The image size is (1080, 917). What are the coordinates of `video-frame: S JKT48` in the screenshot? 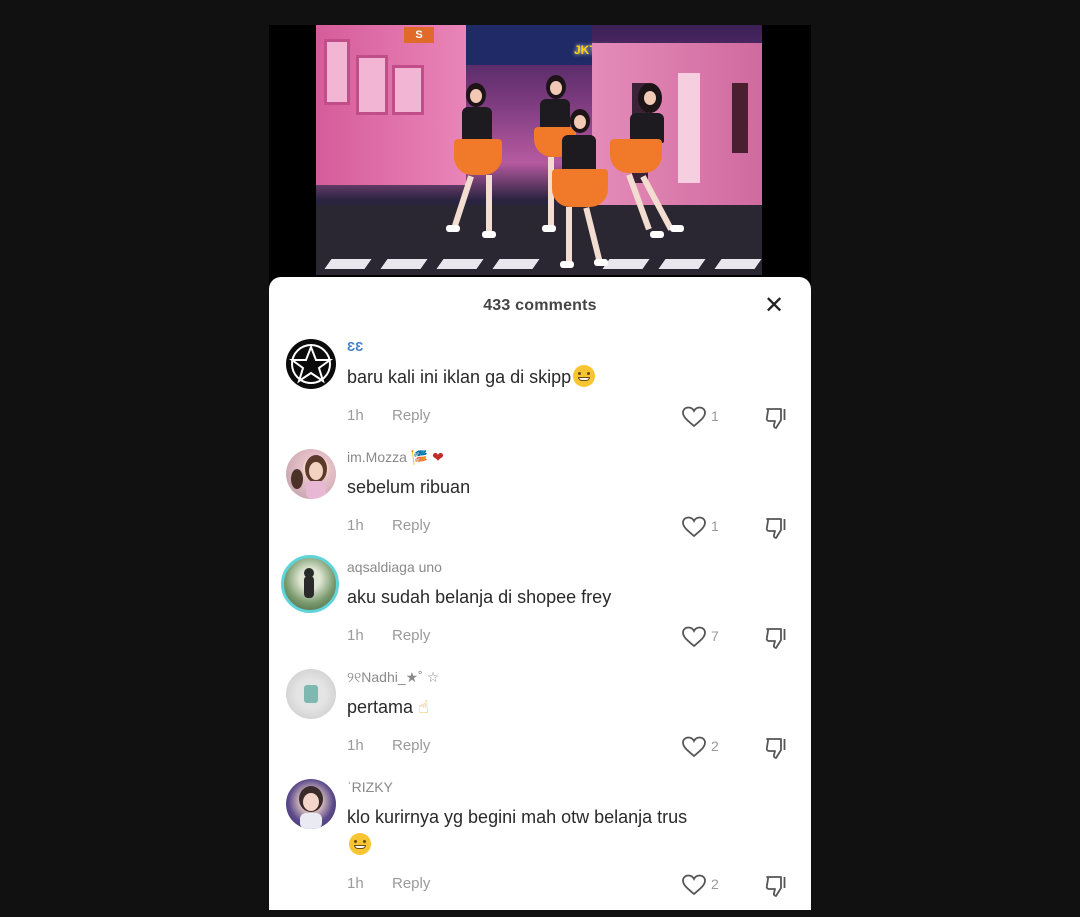 It's located at (539, 150).